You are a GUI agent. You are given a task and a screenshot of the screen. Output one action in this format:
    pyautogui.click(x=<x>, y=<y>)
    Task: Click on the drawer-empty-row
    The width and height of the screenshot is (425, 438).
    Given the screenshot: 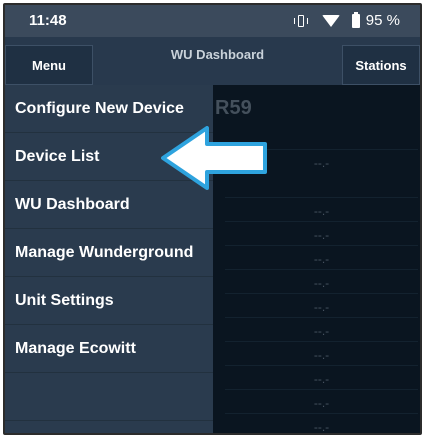 What is the action you would take?
    pyautogui.click(x=109, y=397)
    